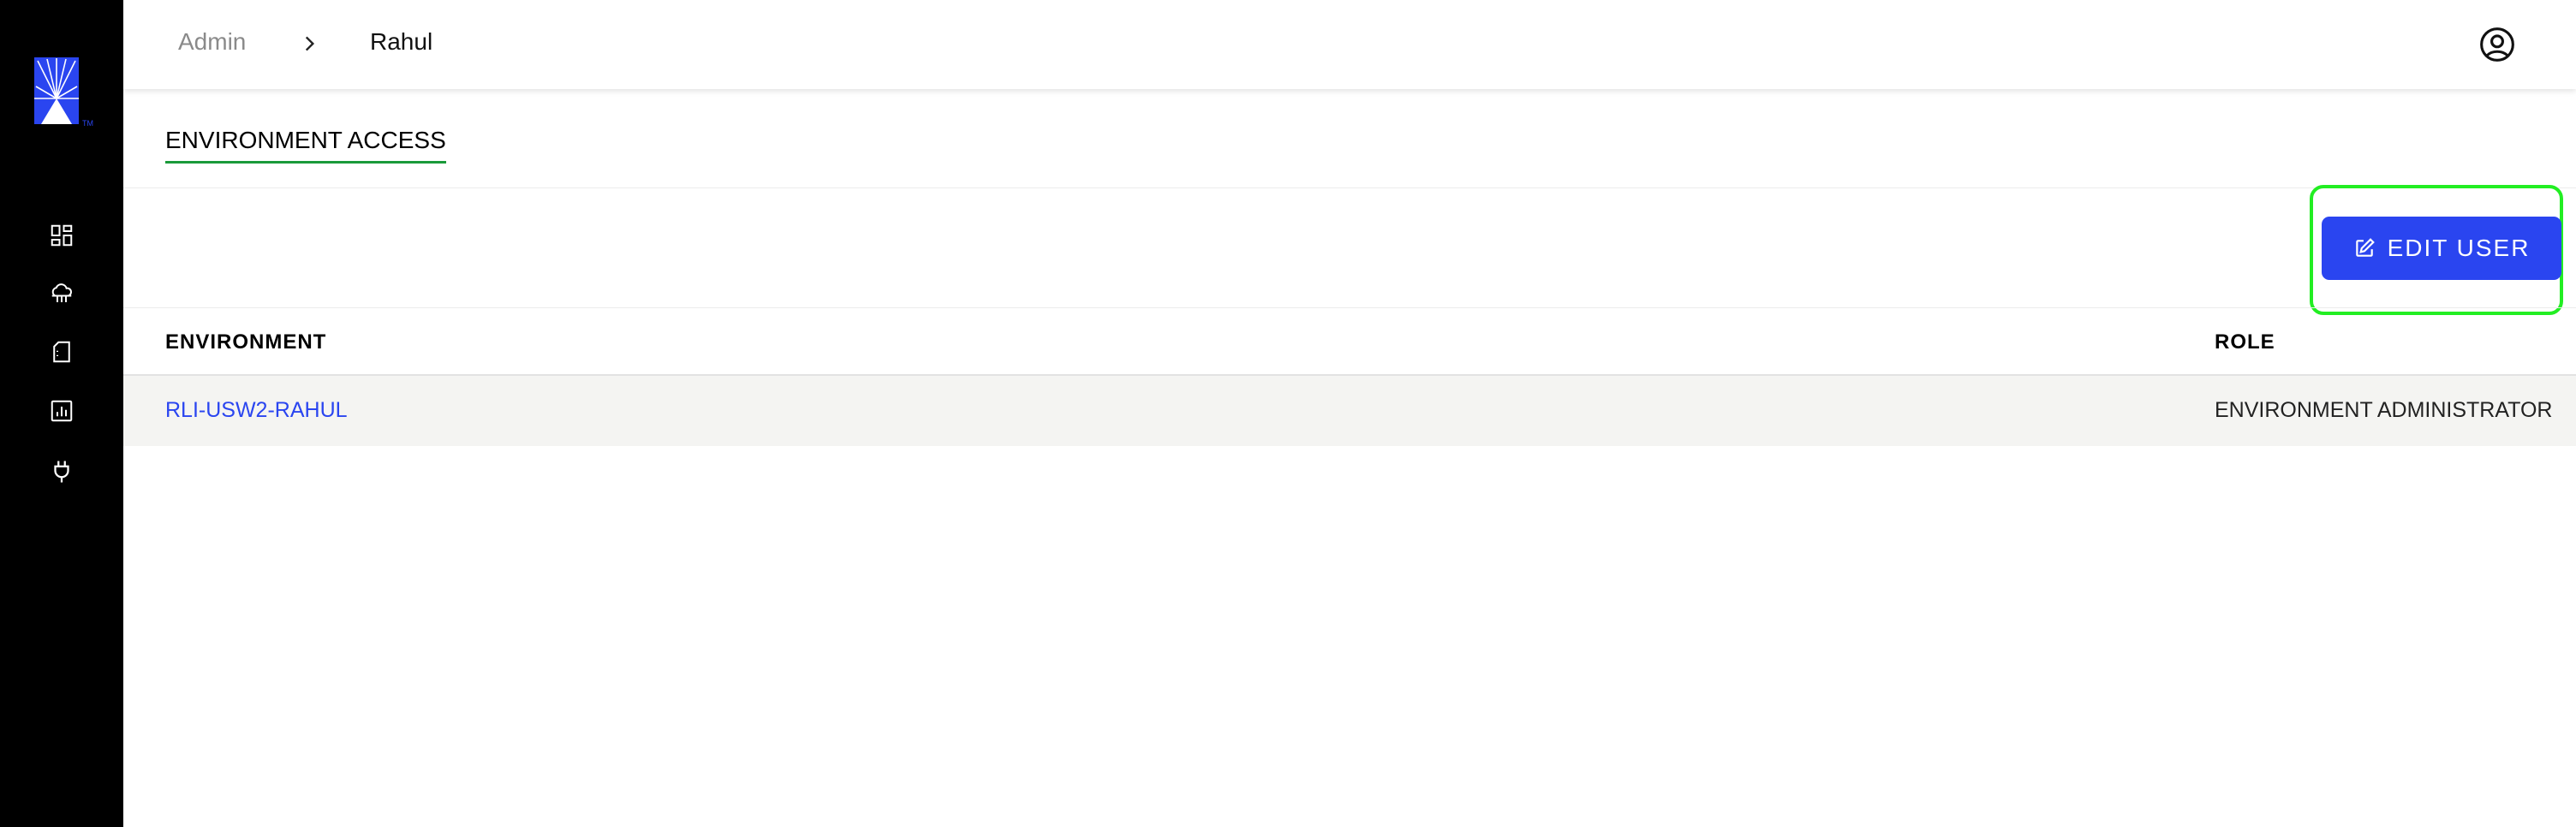 This screenshot has height=827, width=2576. I want to click on sidebar-item-dashboard, so click(62, 235).